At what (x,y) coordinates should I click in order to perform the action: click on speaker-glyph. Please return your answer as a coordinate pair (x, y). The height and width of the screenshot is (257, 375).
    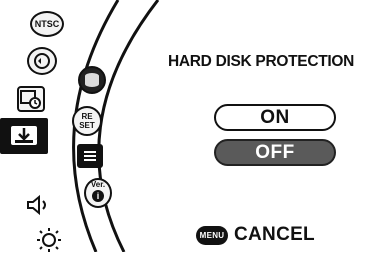
    Looking at the image, I should click on (36, 205).